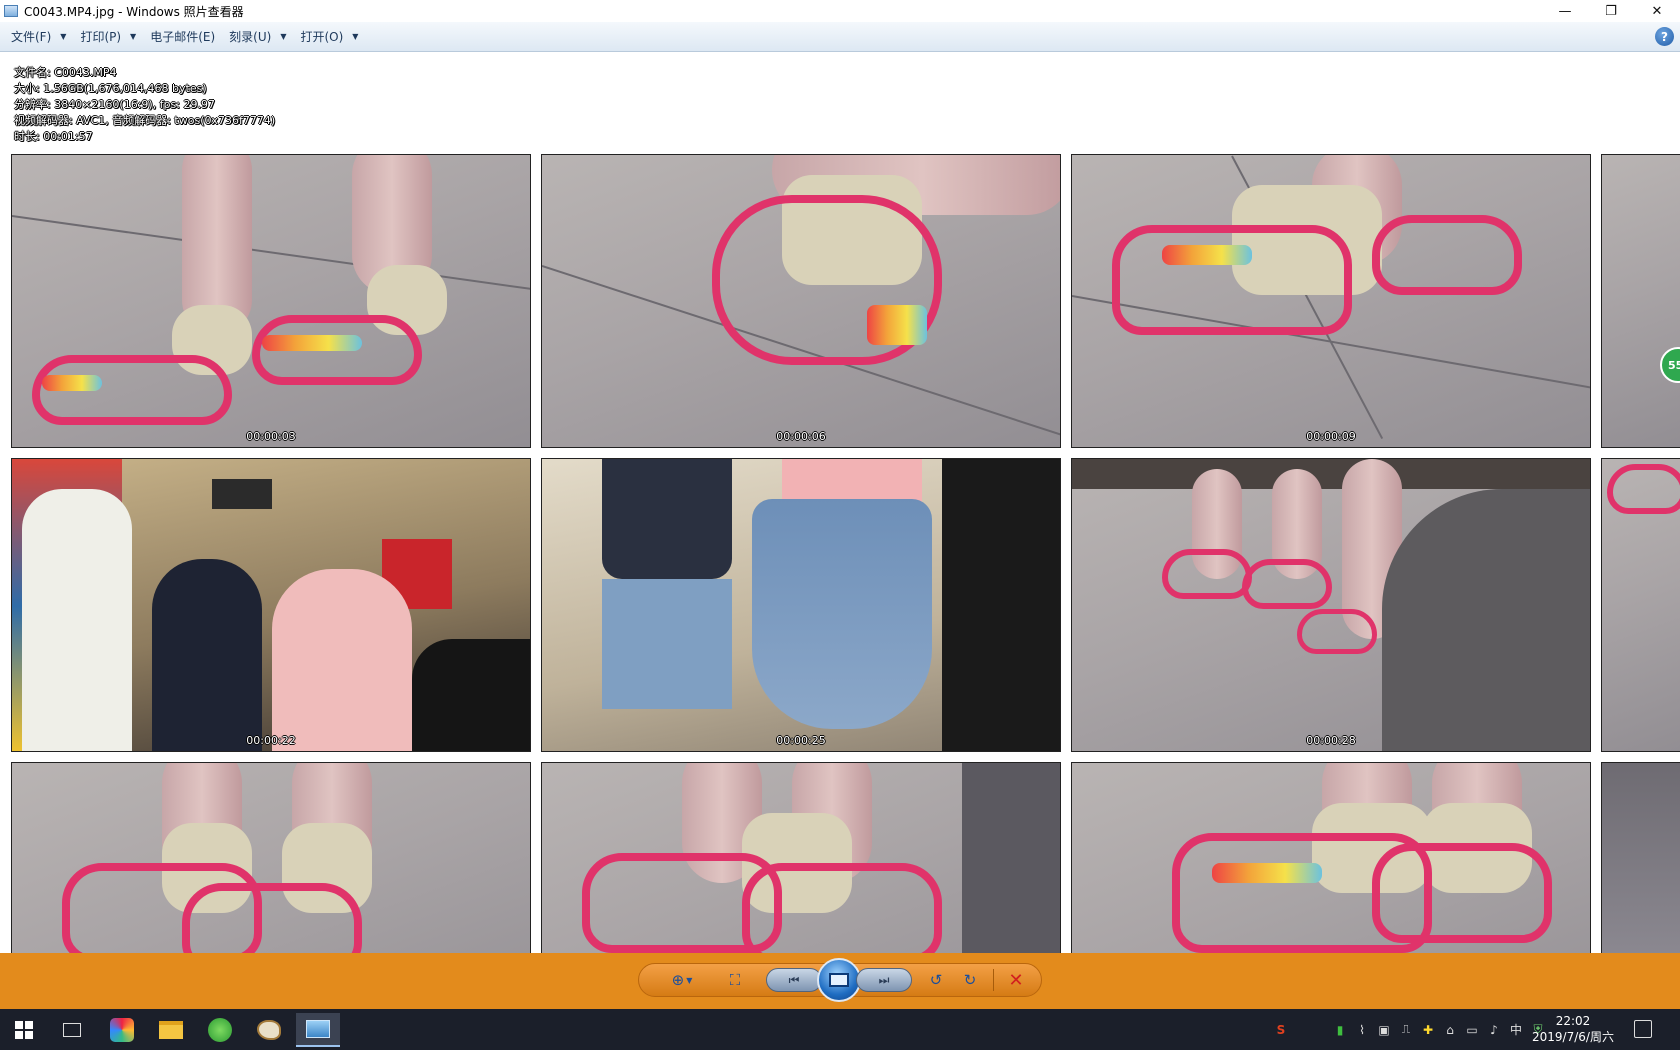 Image resolution: width=1680 pixels, height=1050 pixels. I want to click on rotate-ccw-icon: ↺, so click(936, 980).